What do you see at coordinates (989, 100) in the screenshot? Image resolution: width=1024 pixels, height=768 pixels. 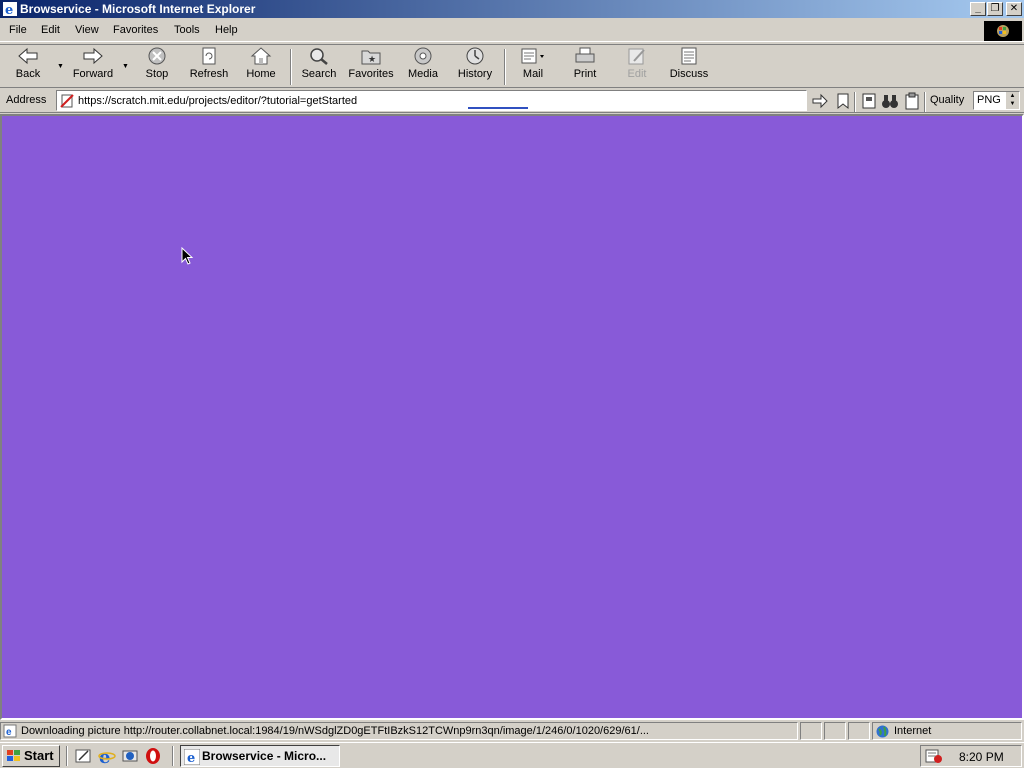 I see `quality-value: PNG` at bounding box center [989, 100].